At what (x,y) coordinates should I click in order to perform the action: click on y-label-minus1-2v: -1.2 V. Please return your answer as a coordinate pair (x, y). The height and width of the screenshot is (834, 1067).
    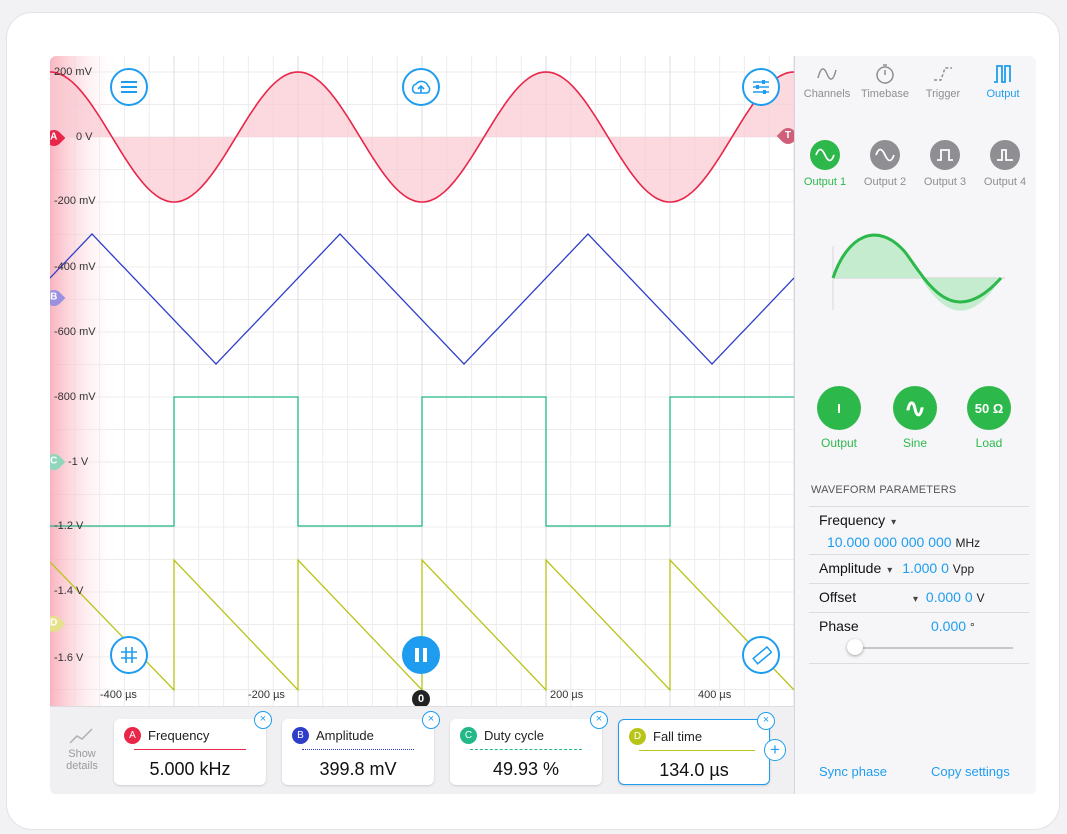
    Looking at the image, I should click on (69, 526).